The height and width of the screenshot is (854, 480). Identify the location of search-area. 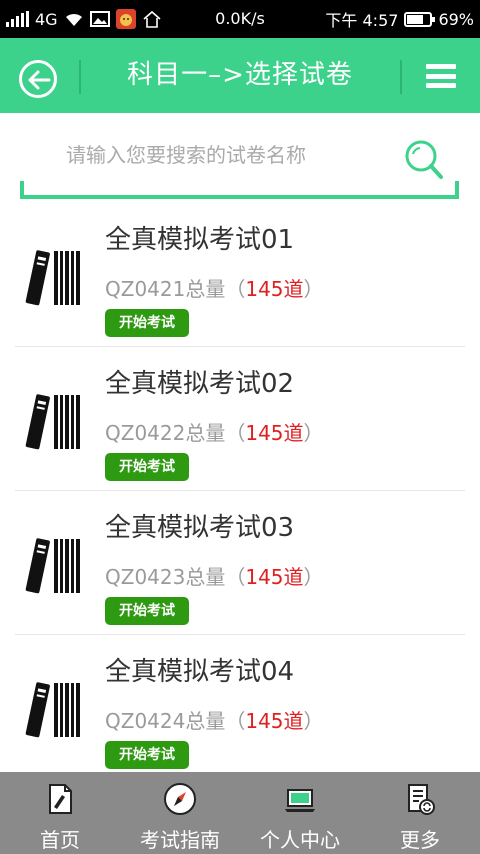
(239, 156).